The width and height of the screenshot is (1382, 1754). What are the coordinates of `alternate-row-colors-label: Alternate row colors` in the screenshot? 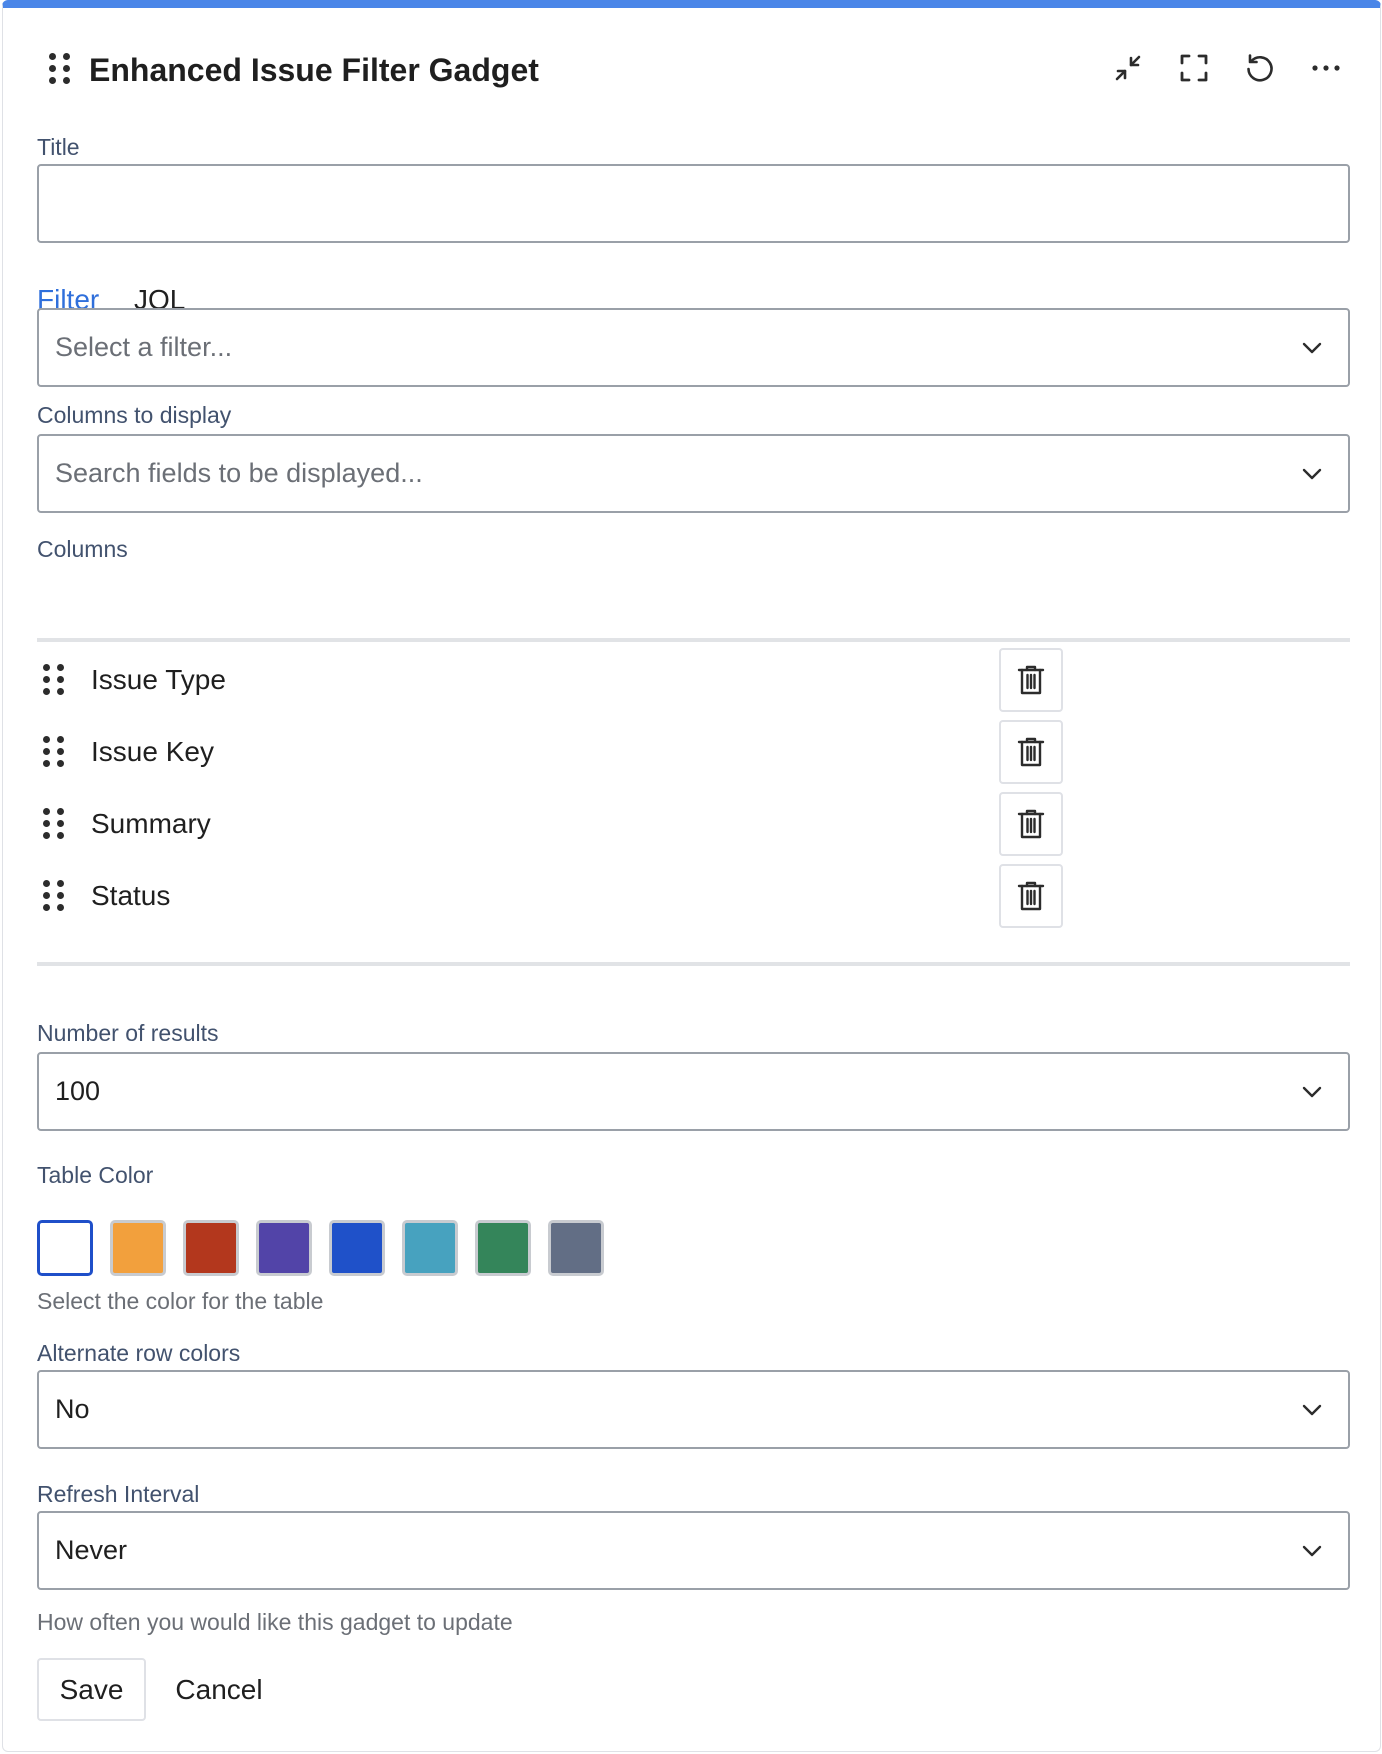 It's located at (139, 1353).